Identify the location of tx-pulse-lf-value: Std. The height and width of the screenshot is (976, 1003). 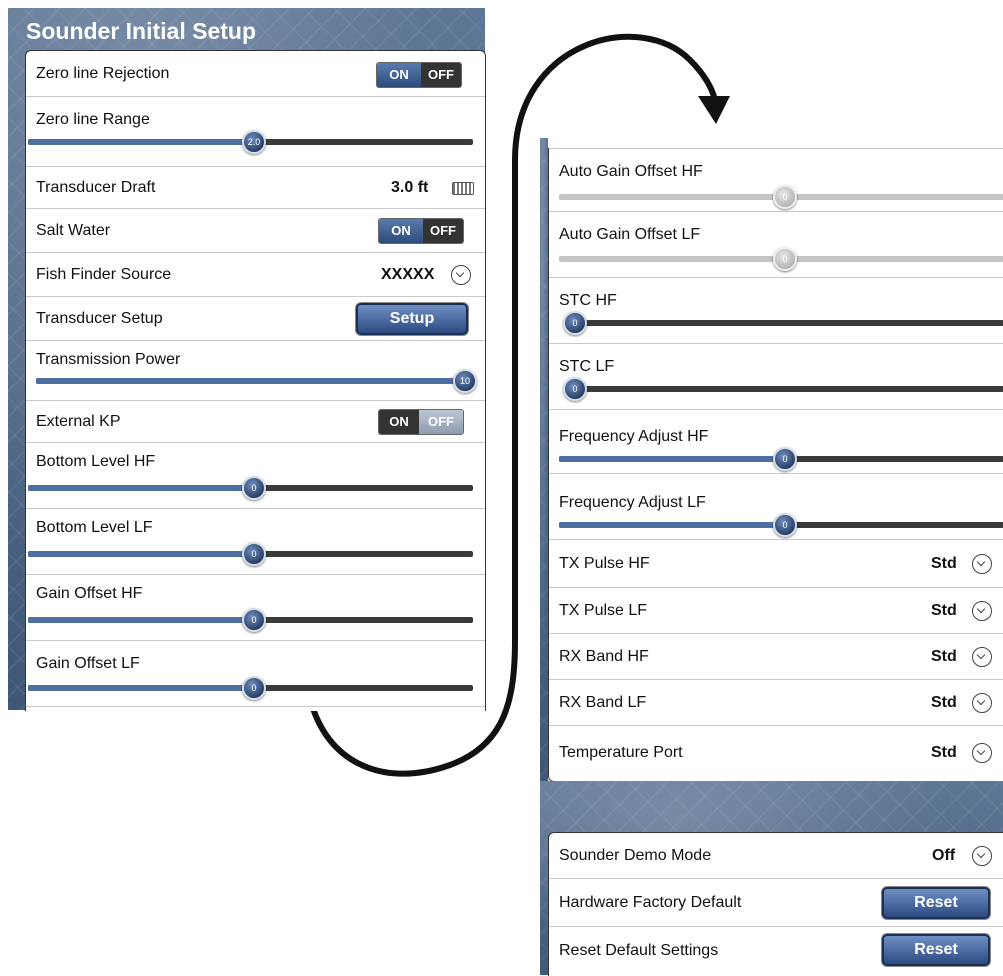
(944, 610).